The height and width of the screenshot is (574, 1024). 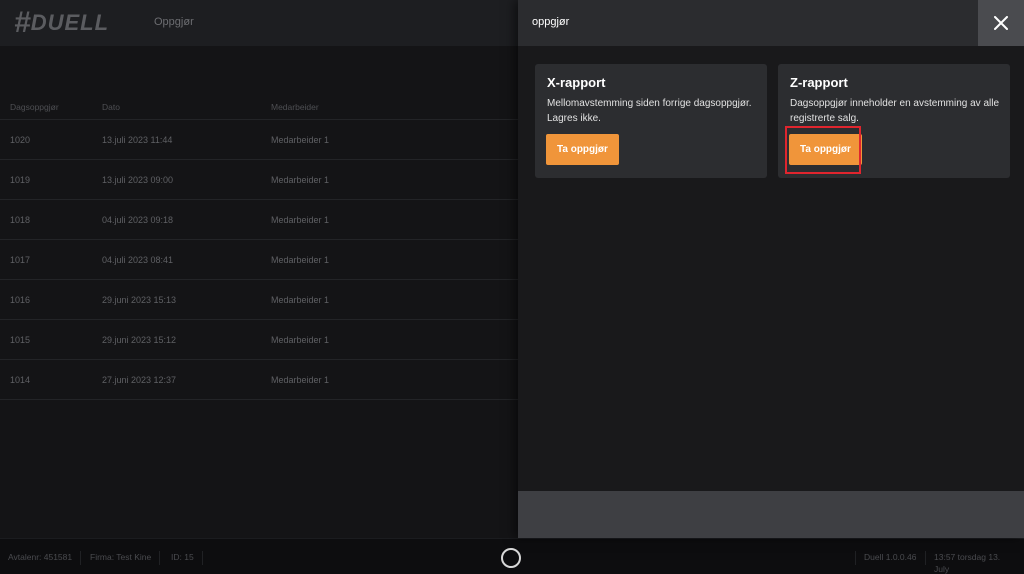 What do you see at coordinates (138, 219) in the screenshot?
I see `cell-date: 04.juli 2023 09:18` at bounding box center [138, 219].